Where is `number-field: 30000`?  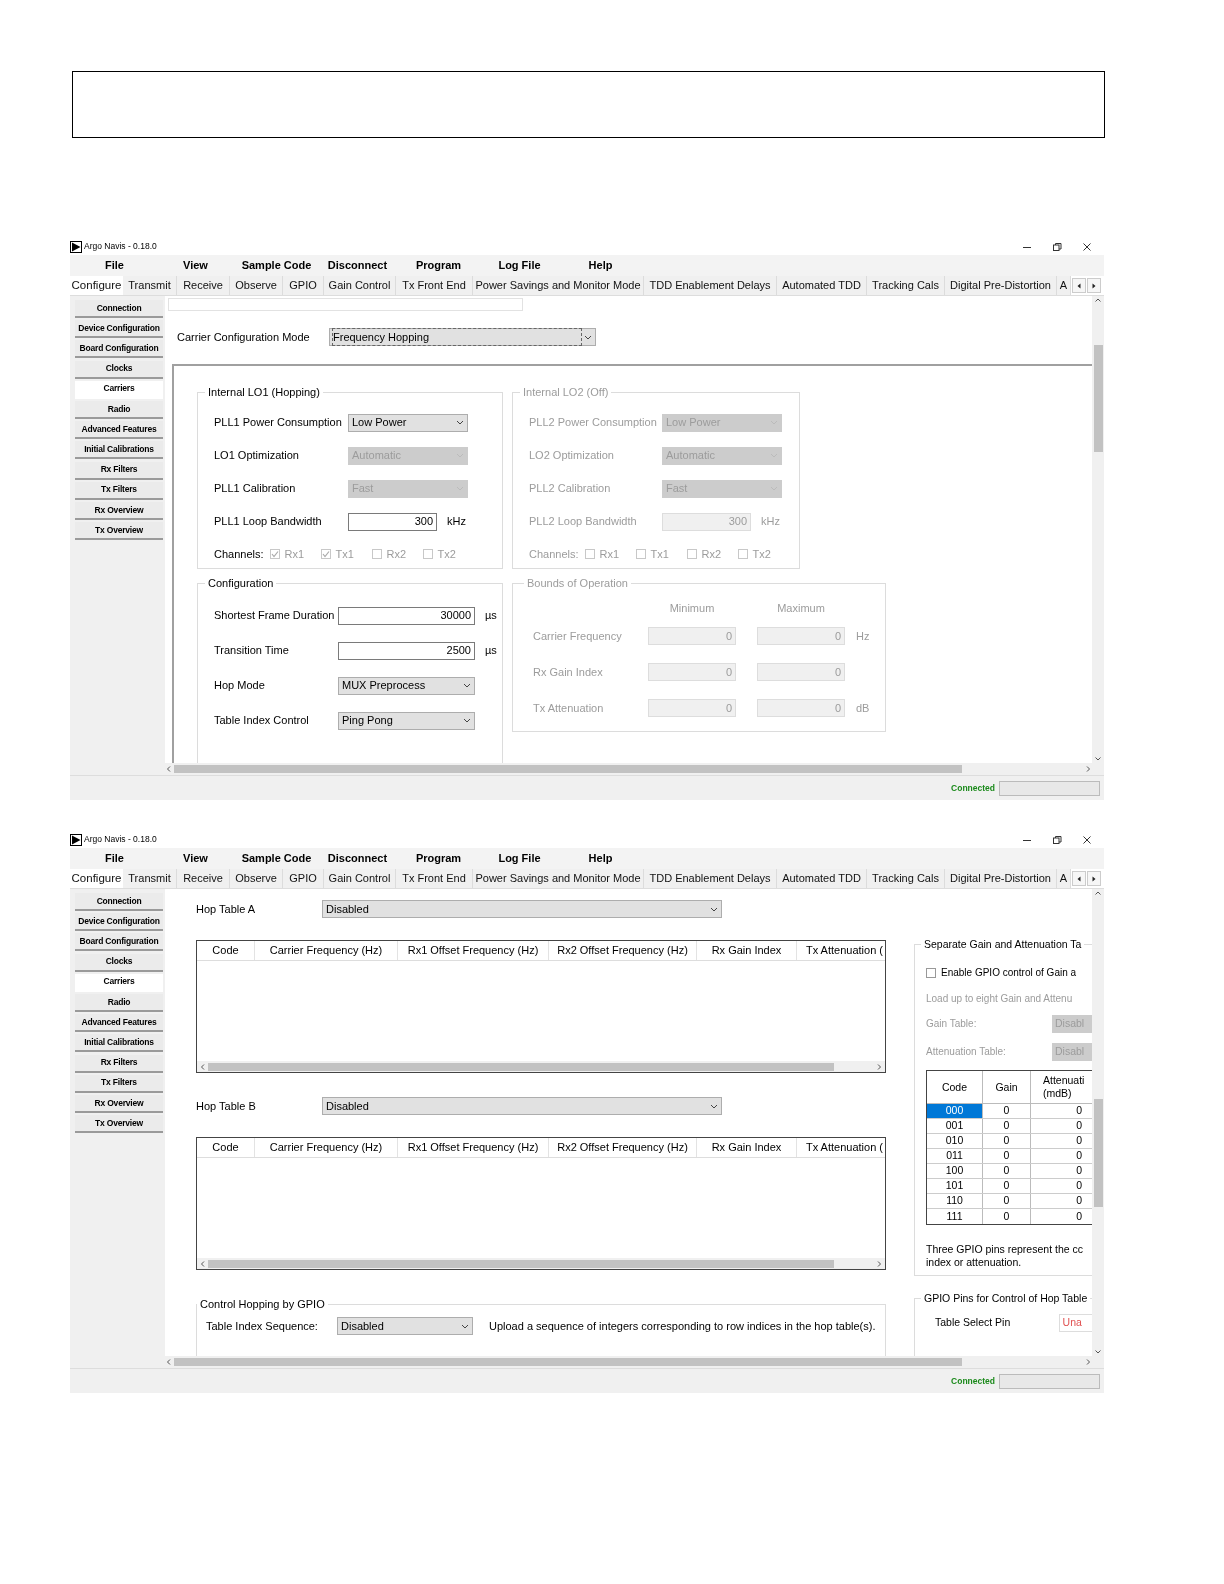 number-field: 30000 is located at coordinates (406, 615).